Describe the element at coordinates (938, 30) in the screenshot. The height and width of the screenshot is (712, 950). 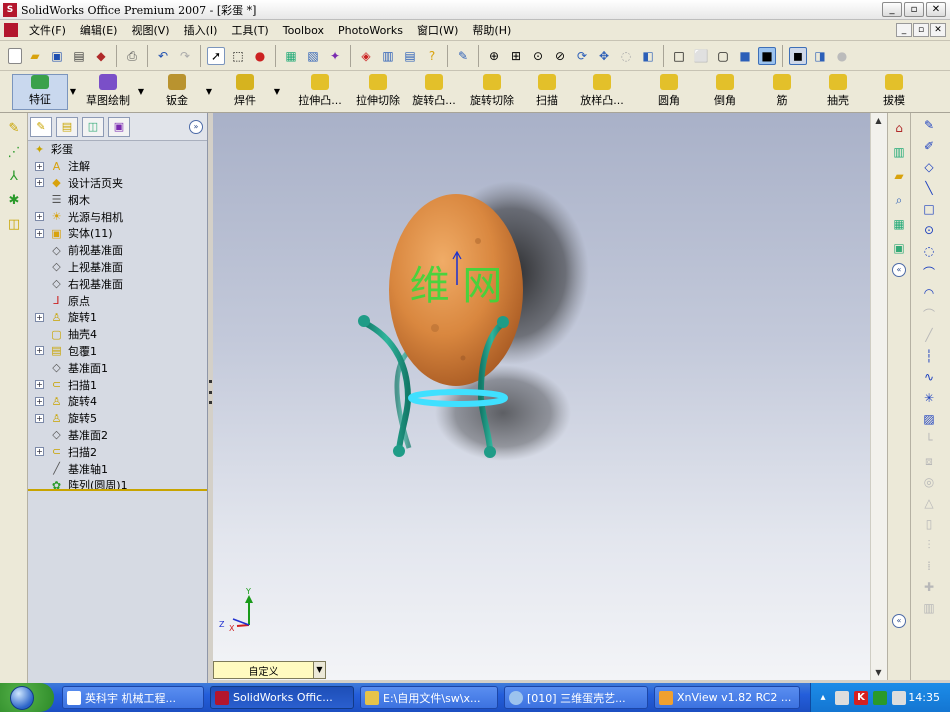
I see `doc-close-button: ✕` at that location.